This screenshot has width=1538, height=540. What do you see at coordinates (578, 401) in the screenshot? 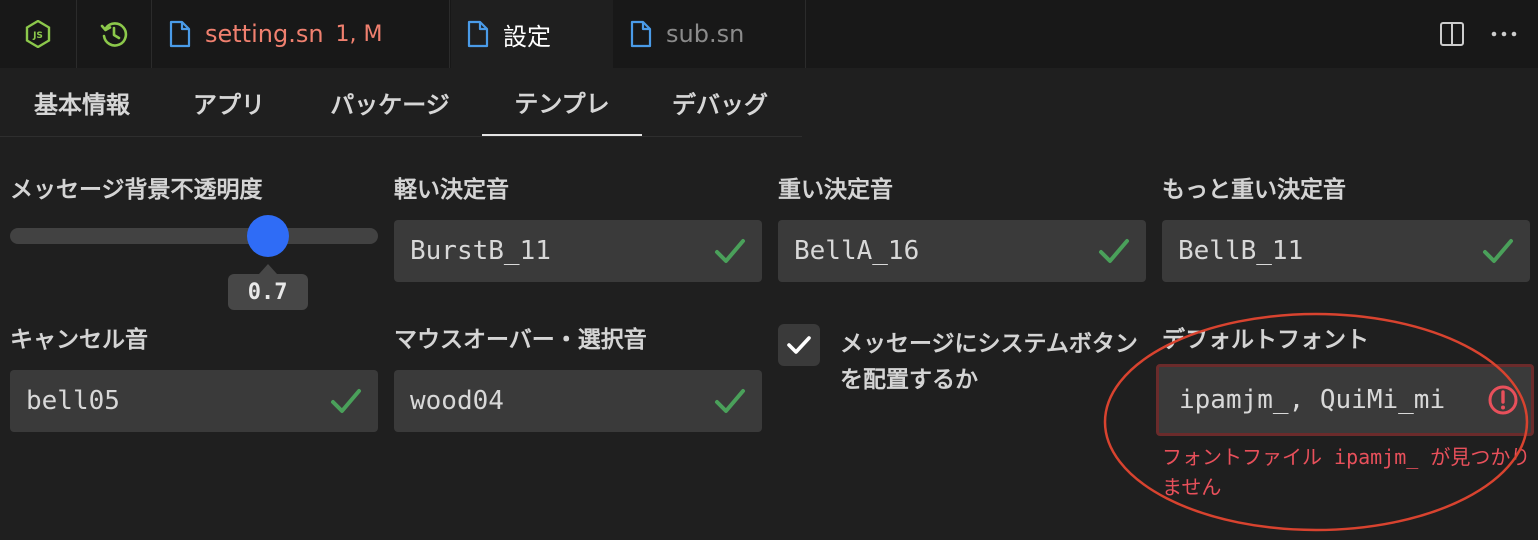
I see `mouseover-sound-field: wood04` at bounding box center [578, 401].